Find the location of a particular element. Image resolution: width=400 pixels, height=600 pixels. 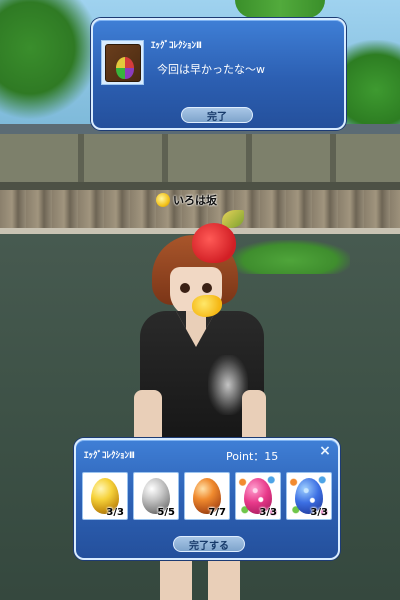

pink-egg-slot: 3/3 is located at coordinates (258, 496).